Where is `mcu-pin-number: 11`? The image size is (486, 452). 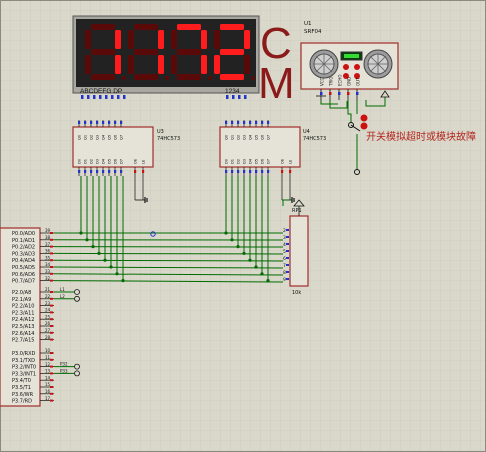
mcu-pin-number: 11 is located at coordinates (48, 357).